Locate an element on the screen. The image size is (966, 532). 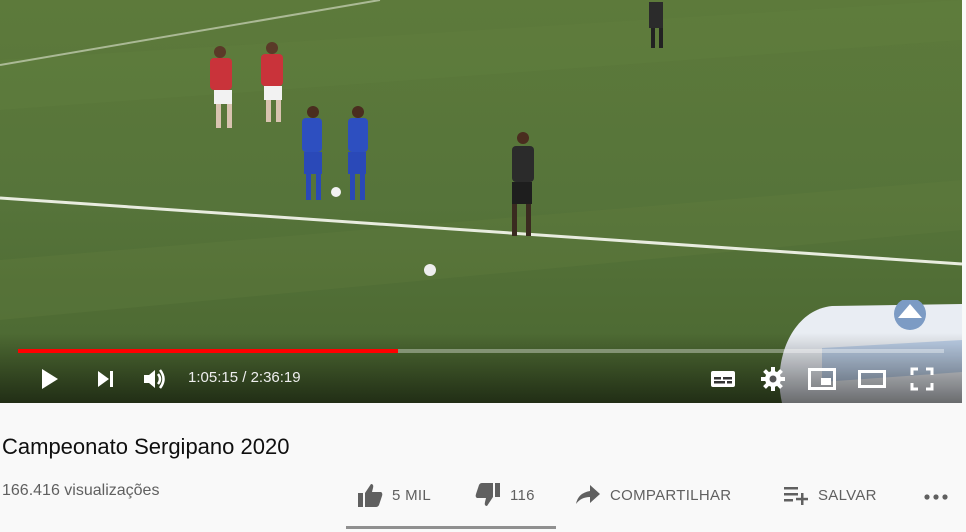
playlist-add-icon is located at coordinates (796, 496).